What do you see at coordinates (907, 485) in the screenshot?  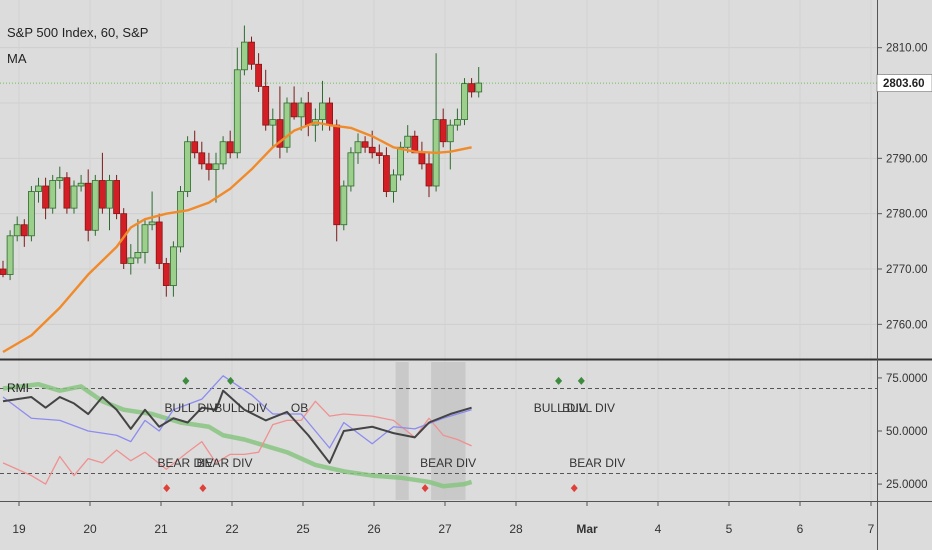 I see `rmi-tick-label: 25.0000` at bounding box center [907, 485].